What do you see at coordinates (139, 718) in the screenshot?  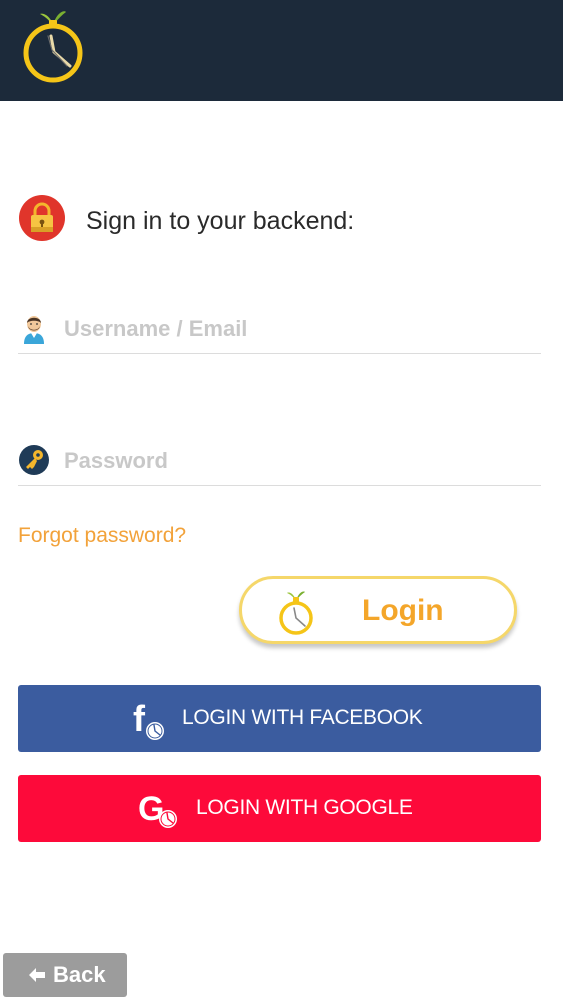 I see `svg-text: f` at bounding box center [139, 718].